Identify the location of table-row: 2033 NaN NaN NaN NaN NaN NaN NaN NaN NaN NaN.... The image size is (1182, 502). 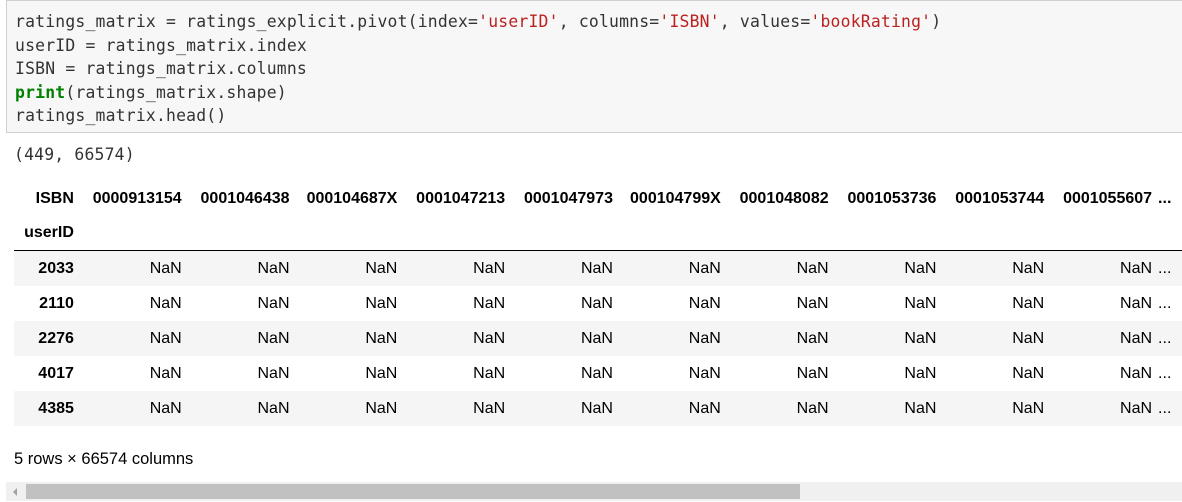
(598, 268).